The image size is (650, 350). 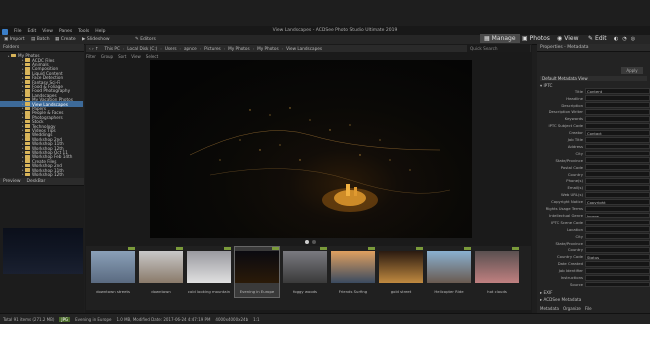 What do you see at coordinates (91, 56) in the screenshot?
I see `filter-filter: Filter` at bounding box center [91, 56].